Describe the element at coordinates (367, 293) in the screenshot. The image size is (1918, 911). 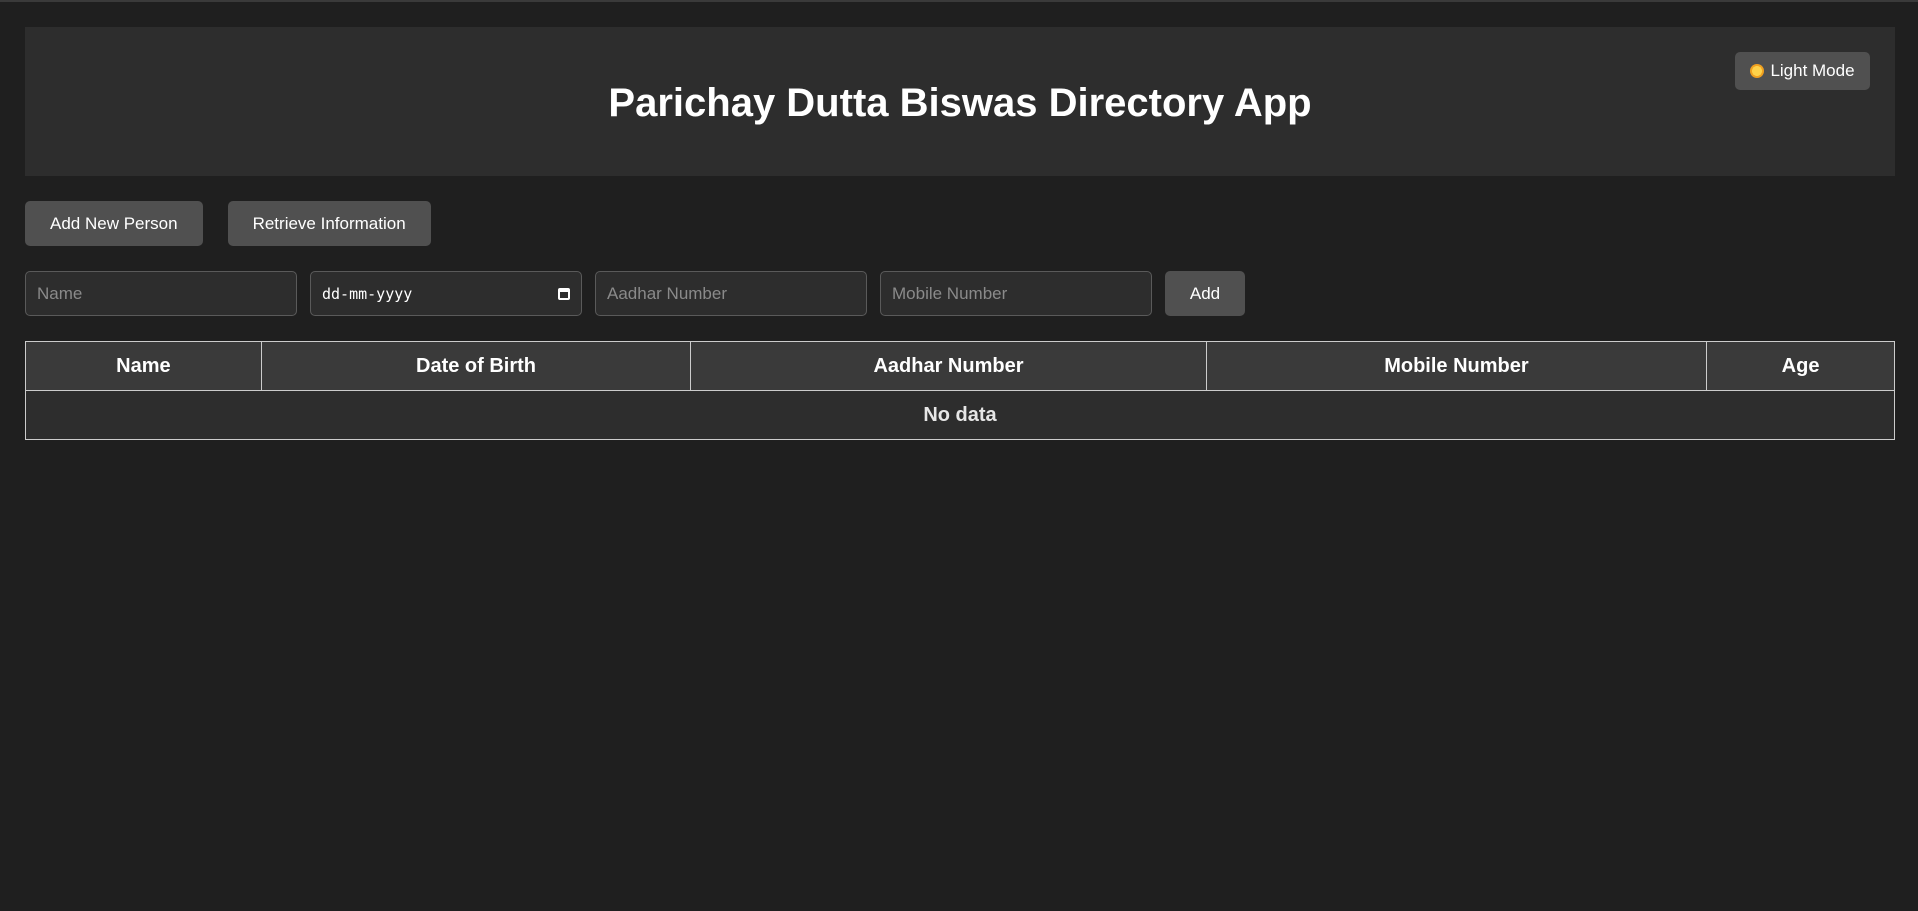
I see `dob-placeholder: dd-mm-yyyy` at that location.